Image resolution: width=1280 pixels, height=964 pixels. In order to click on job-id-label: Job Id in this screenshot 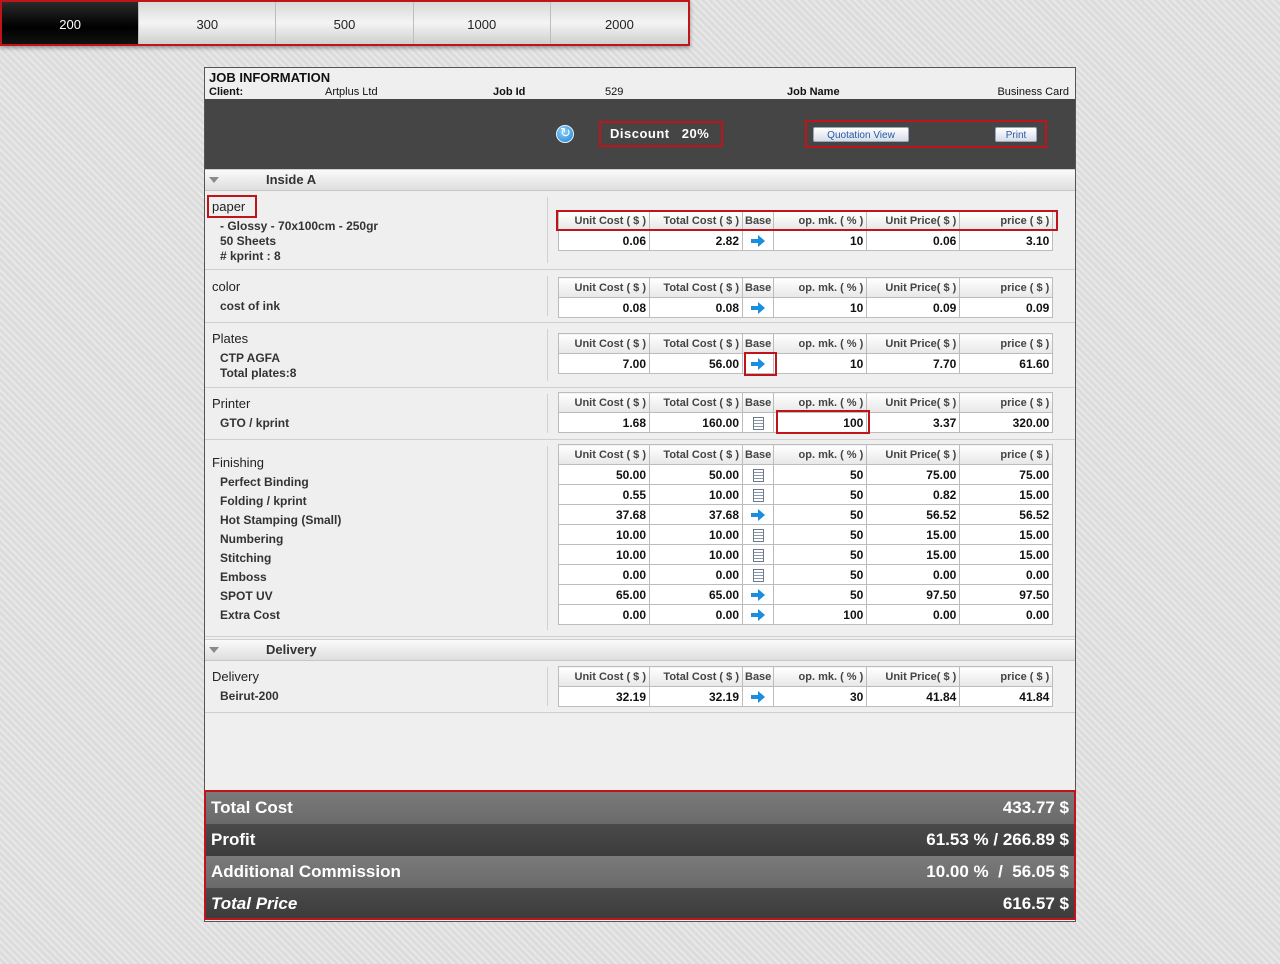, I will do `click(509, 92)`.